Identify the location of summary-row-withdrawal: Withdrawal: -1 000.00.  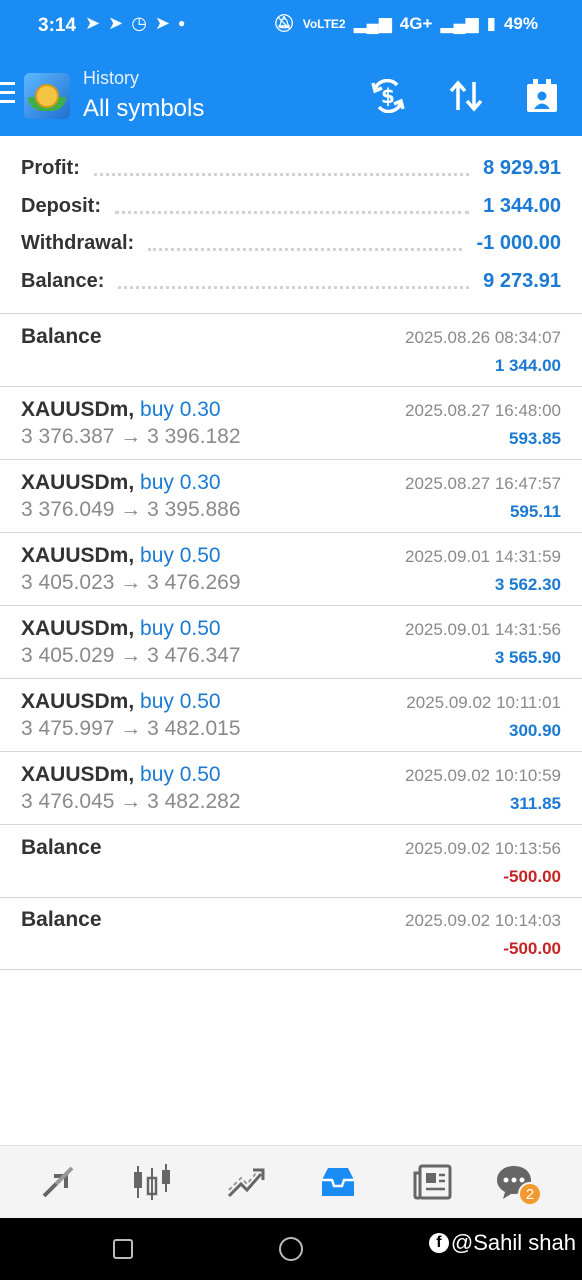
(291, 243).